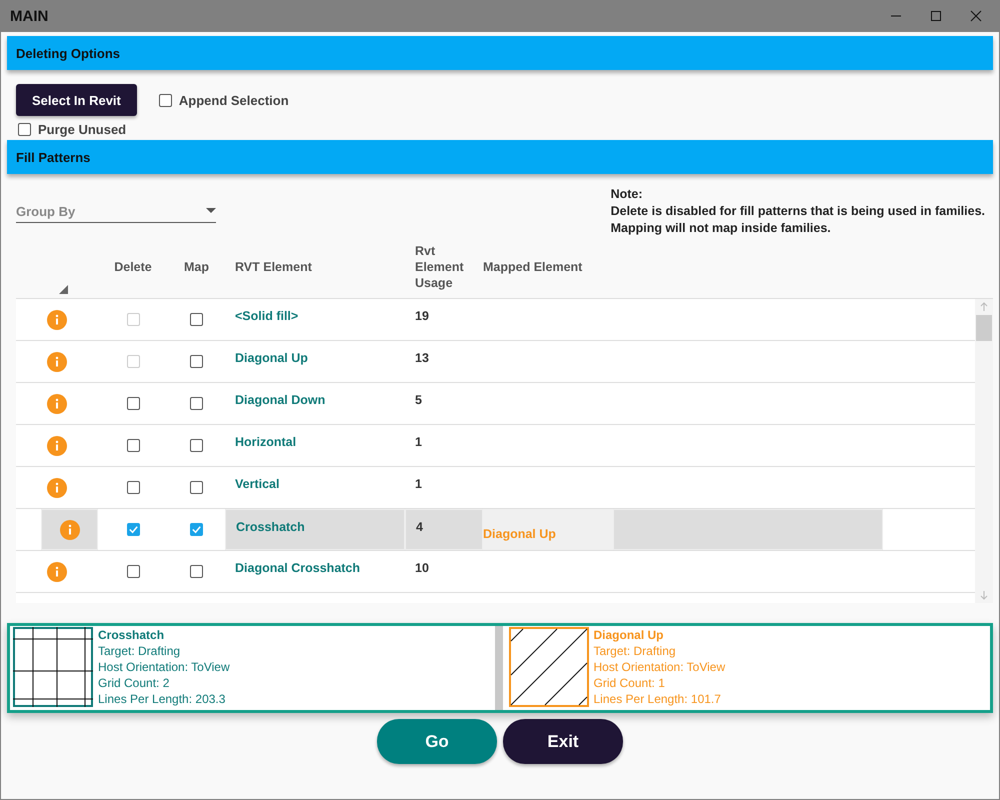 The image size is (1000, 800). Describe the element at coordinates (280, 400) in the screenshot. I see `table-cell: Diagonal Down` at that location.